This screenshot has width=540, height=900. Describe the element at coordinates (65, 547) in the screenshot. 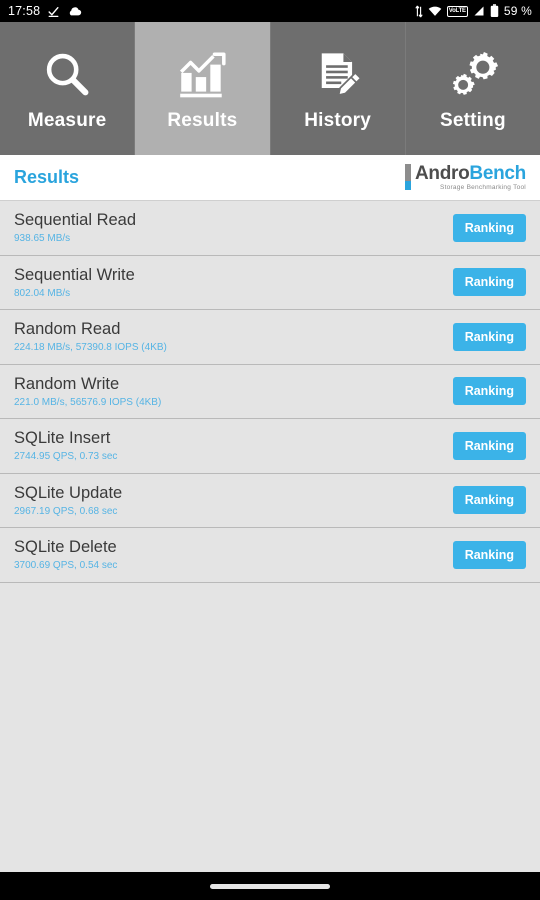

I see `result-title: SQLite Delete` at that location.